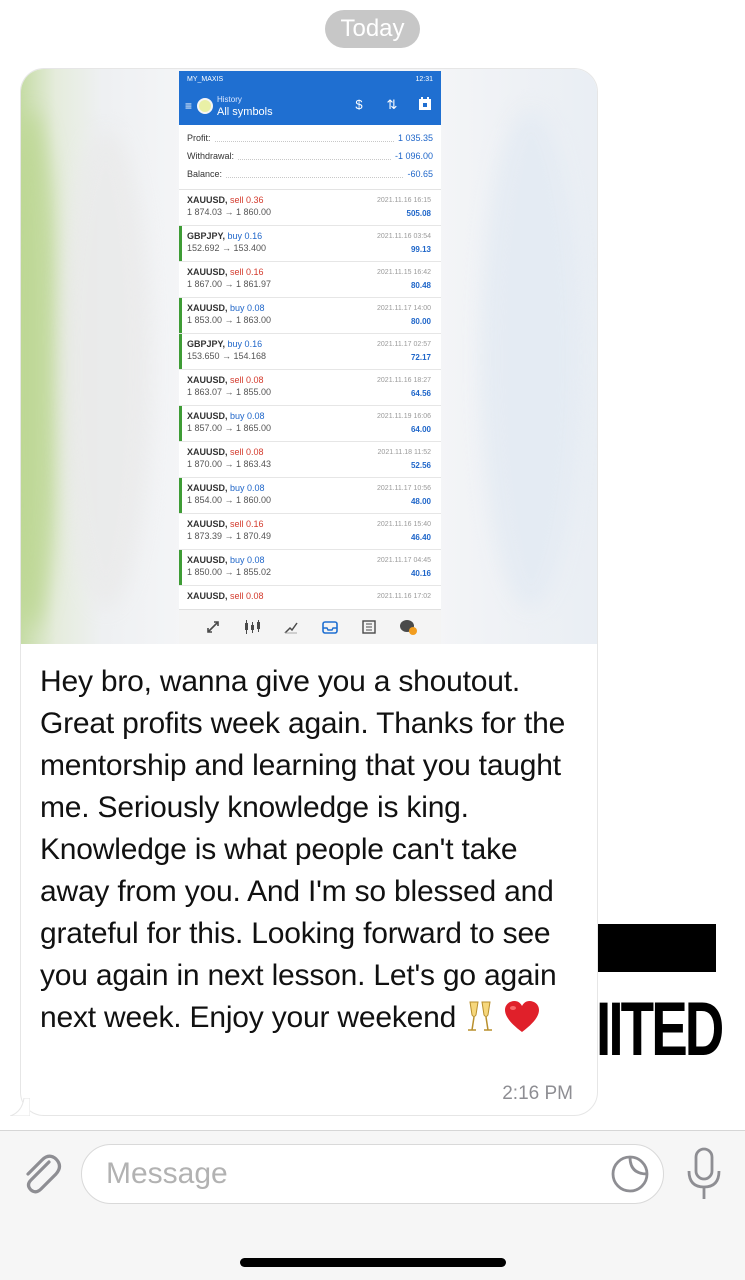 This screenshot has height=1280, width=745. I want to click on currency-icon: $, so click(359, 104).